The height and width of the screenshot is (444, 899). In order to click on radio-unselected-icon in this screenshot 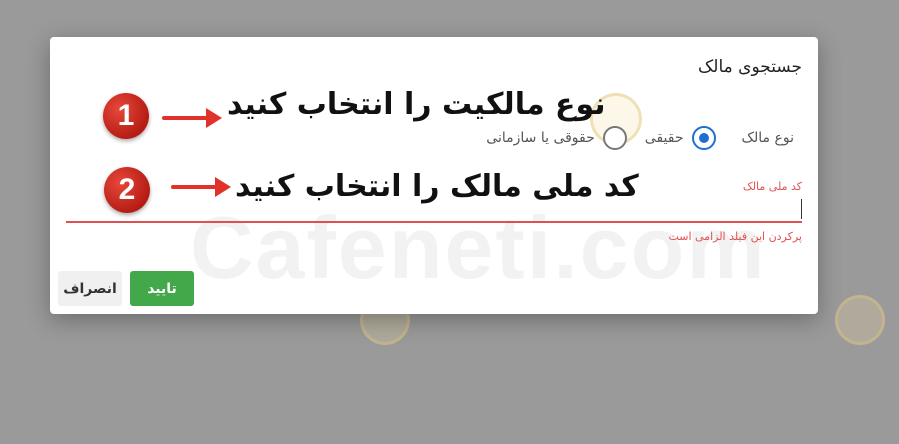, I will do `click(614, 138)`.